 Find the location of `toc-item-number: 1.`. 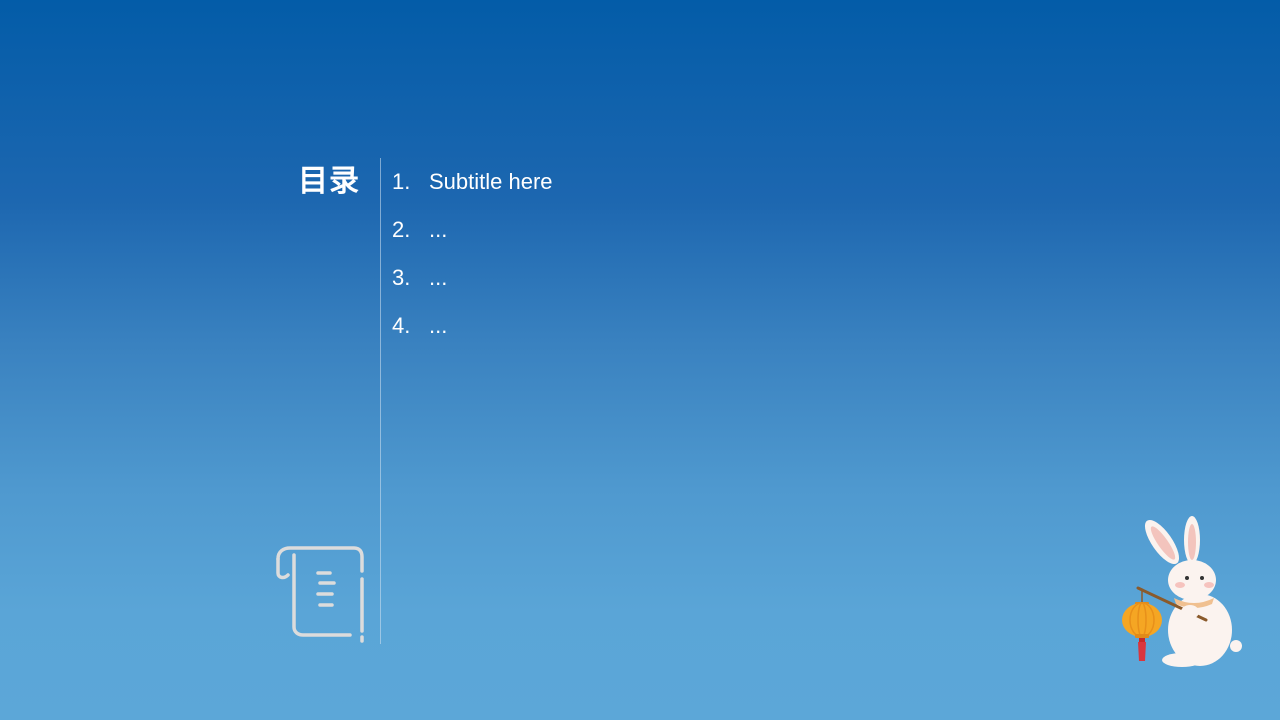

toc-item-number: 1. is located at coordinates (401, 181).